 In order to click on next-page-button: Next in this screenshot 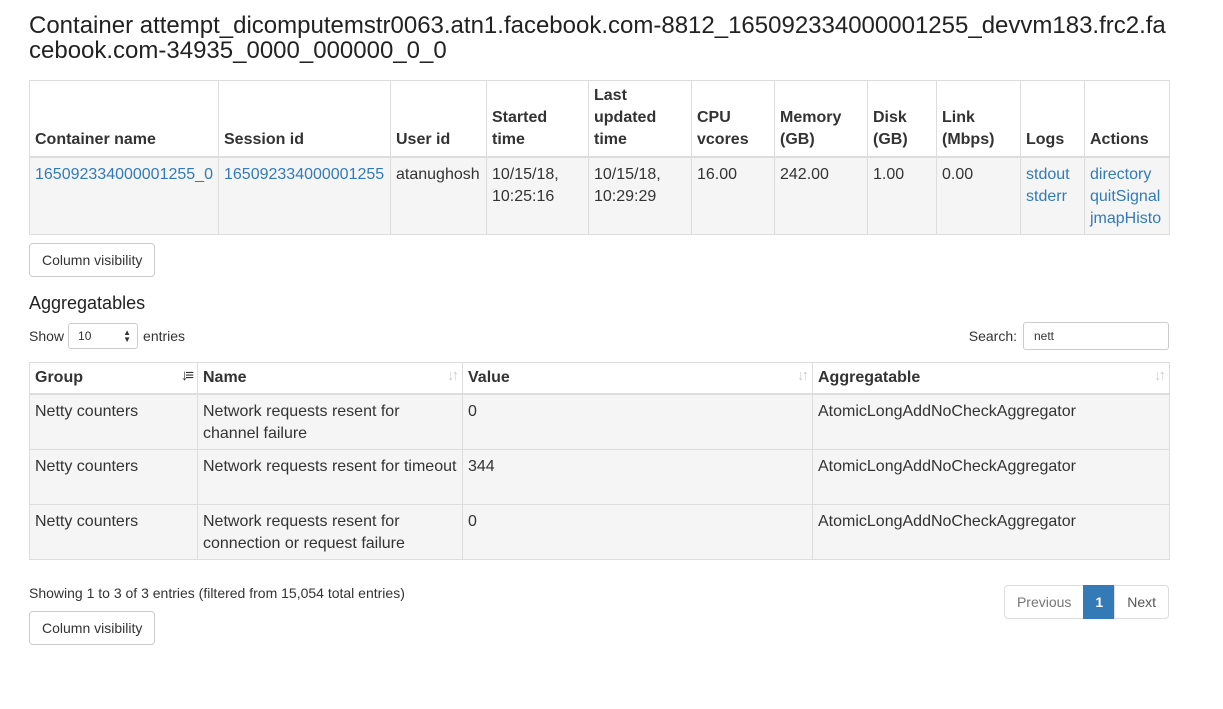, I will do `click(1141, 602)`.